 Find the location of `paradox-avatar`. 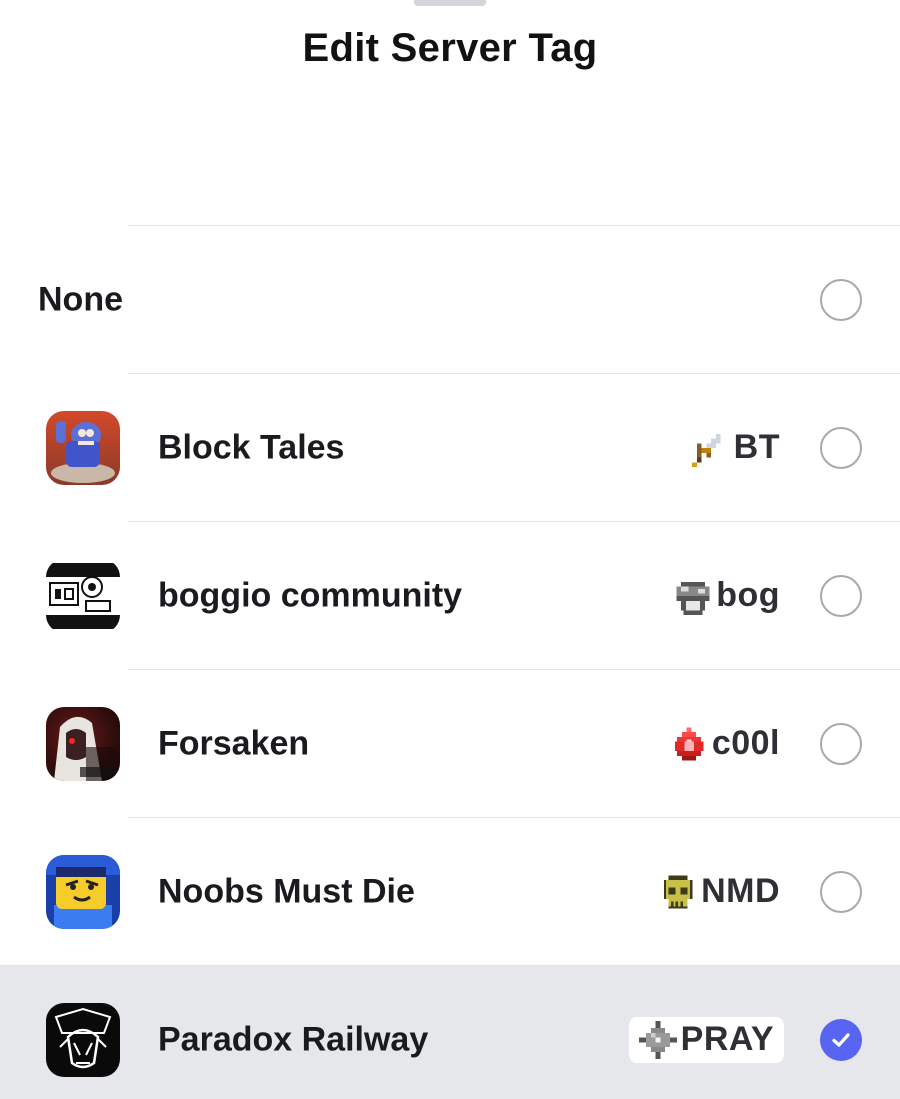

paradox-avatar is located at coordinates (83, 1039).